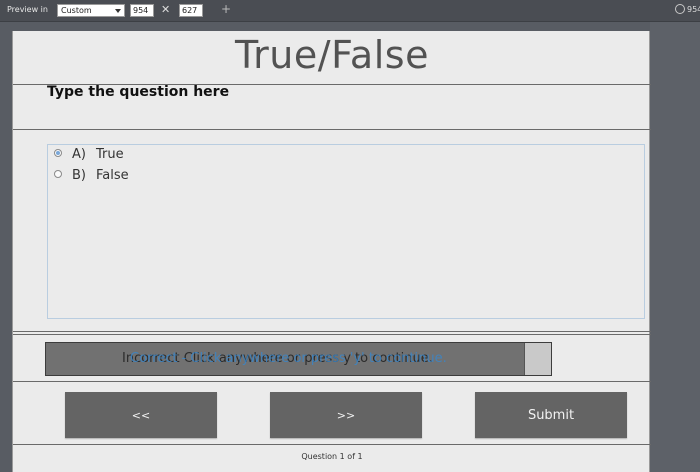  Describe the element at coordinates (112, 175) in the screenshot. I see `choice-label: False` at that location.